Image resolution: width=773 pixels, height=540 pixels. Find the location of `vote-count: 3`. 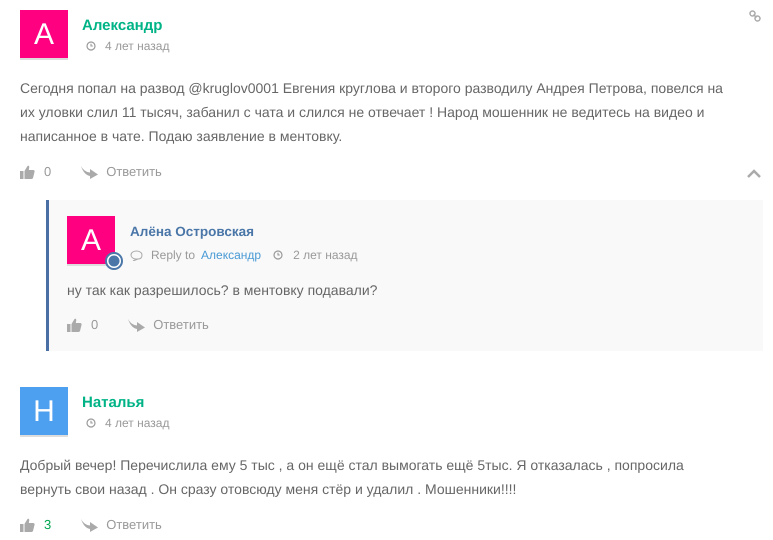

vote-count: 3 is located at coordinates (48, 525).